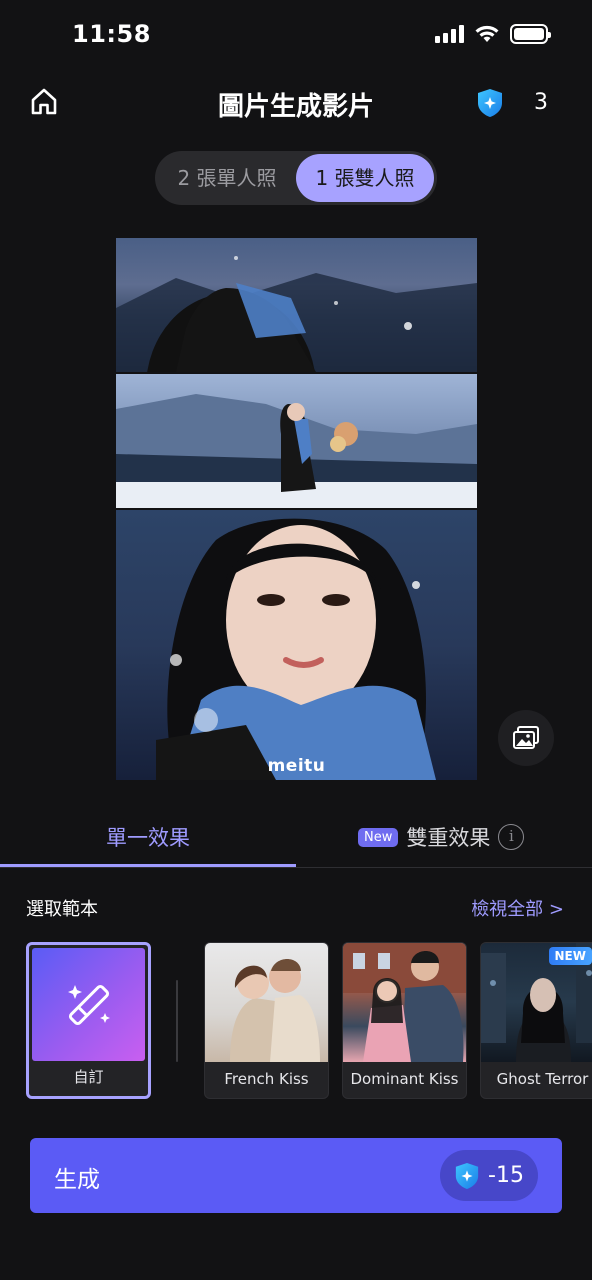  I want to click on template-label: Ghost Terror, so click(542, 1079).